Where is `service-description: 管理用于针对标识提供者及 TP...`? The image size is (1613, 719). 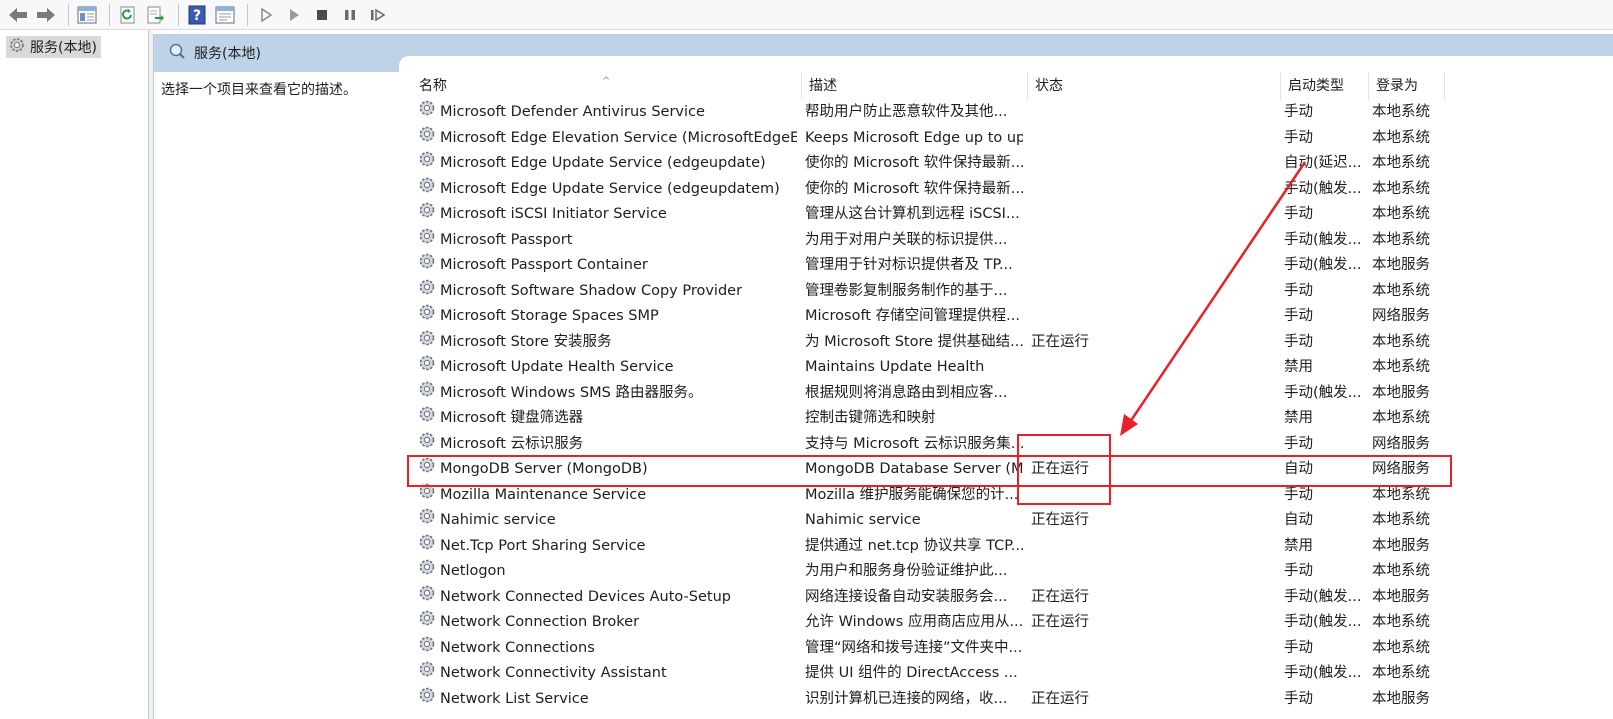 service-description: 管理用于针对标识提供者及 TP... is located at coordinates (909, 265).